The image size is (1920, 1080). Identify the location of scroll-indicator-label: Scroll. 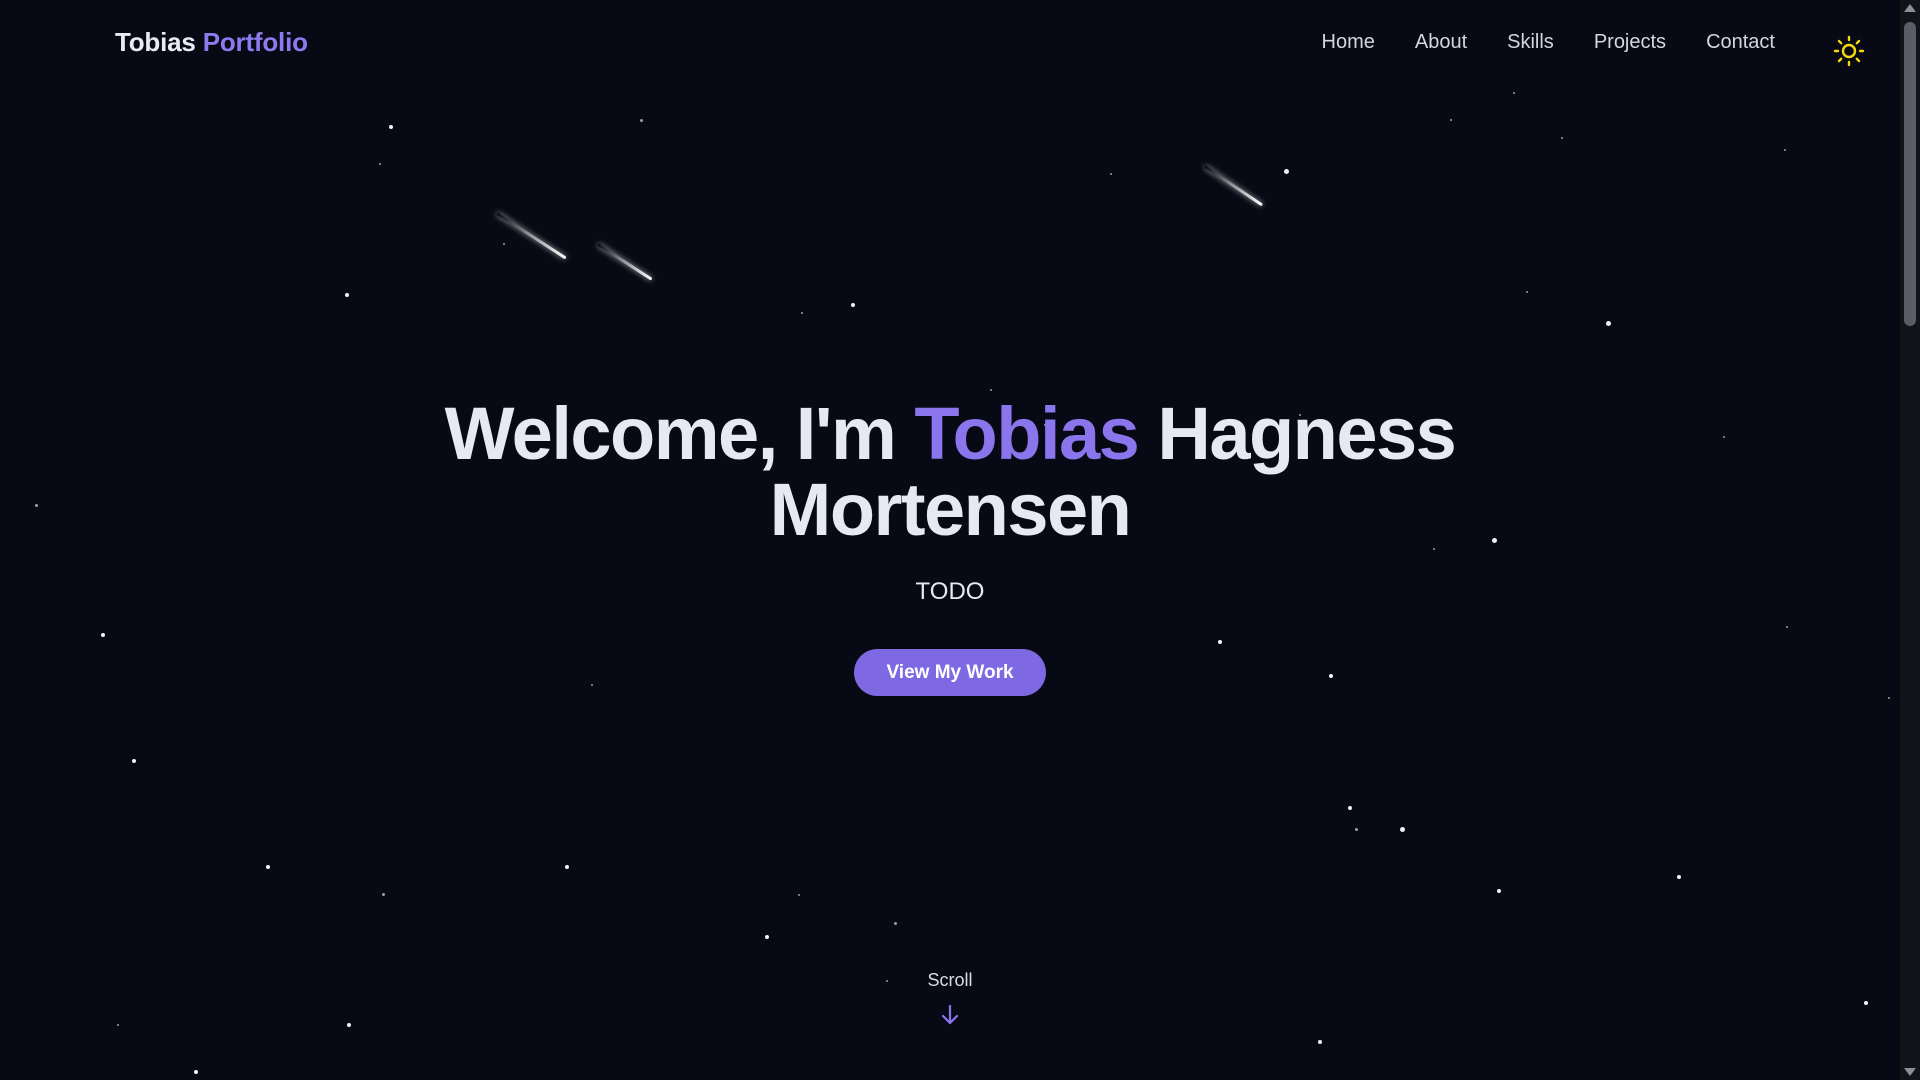
(950, 980).